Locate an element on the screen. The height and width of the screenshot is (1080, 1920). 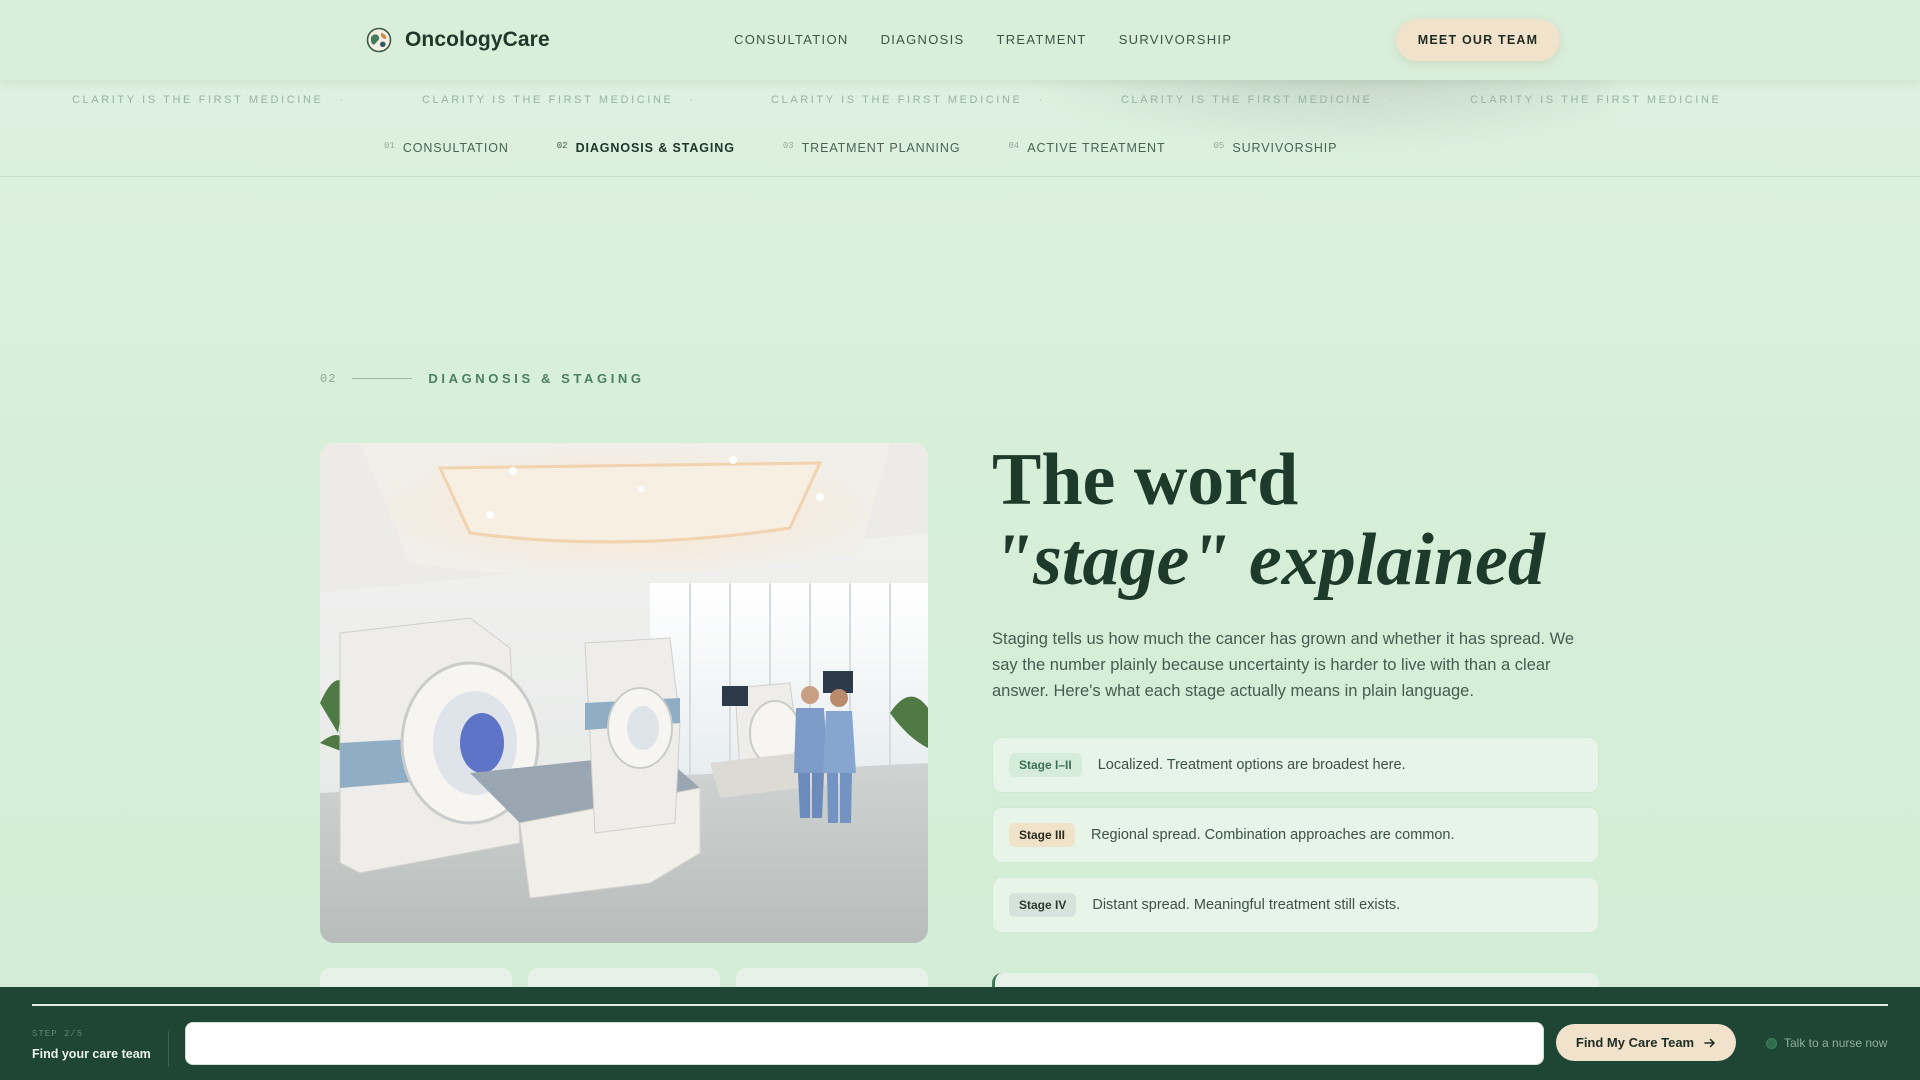
section-title: DIAGNOSIS & STAGING is located at coordinates (536, 378).